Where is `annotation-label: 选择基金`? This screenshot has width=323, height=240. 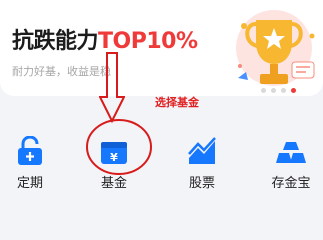
annotation-label: 选择基金 is located at coordinates (177, 102).